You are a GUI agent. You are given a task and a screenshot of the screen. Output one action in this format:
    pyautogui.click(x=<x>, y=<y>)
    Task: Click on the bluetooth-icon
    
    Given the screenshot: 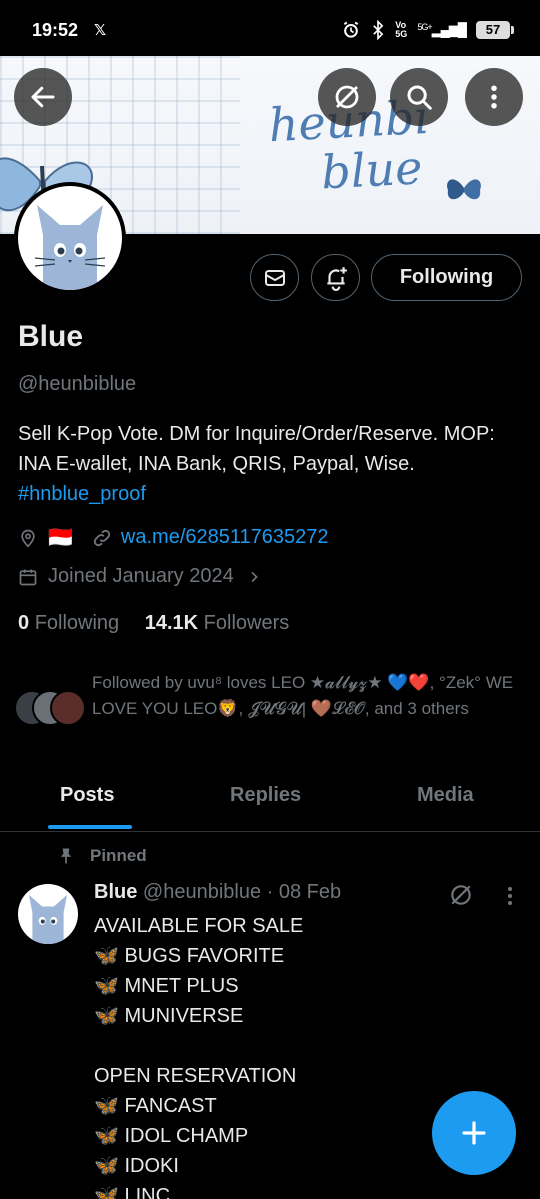 What is the action you would take?
    pyautogui.click(x=378, y=30)
    